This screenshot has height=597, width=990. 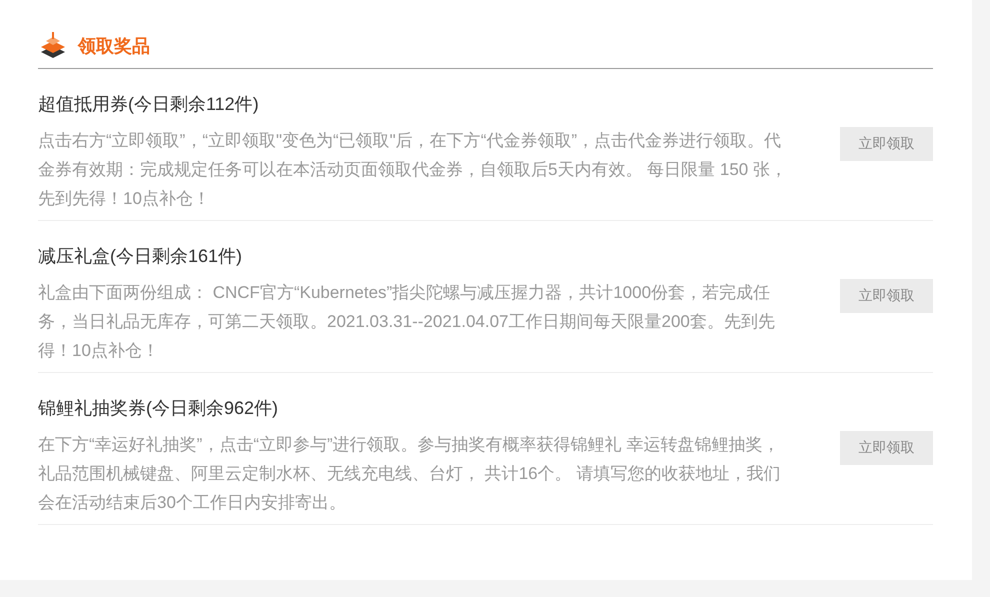 I want to click on prize-description: 点击右方“立即领取”，“立即领取"变色为“已领取"后，在下方“代金券领取”，点击代金券进行领取。代金券有效期：完成规定任务可以在本活动页面领取代金券，自领取后5天内有效。 每日限量 150 张，先到先得！10点补仓！, so click(x=413, y=170).